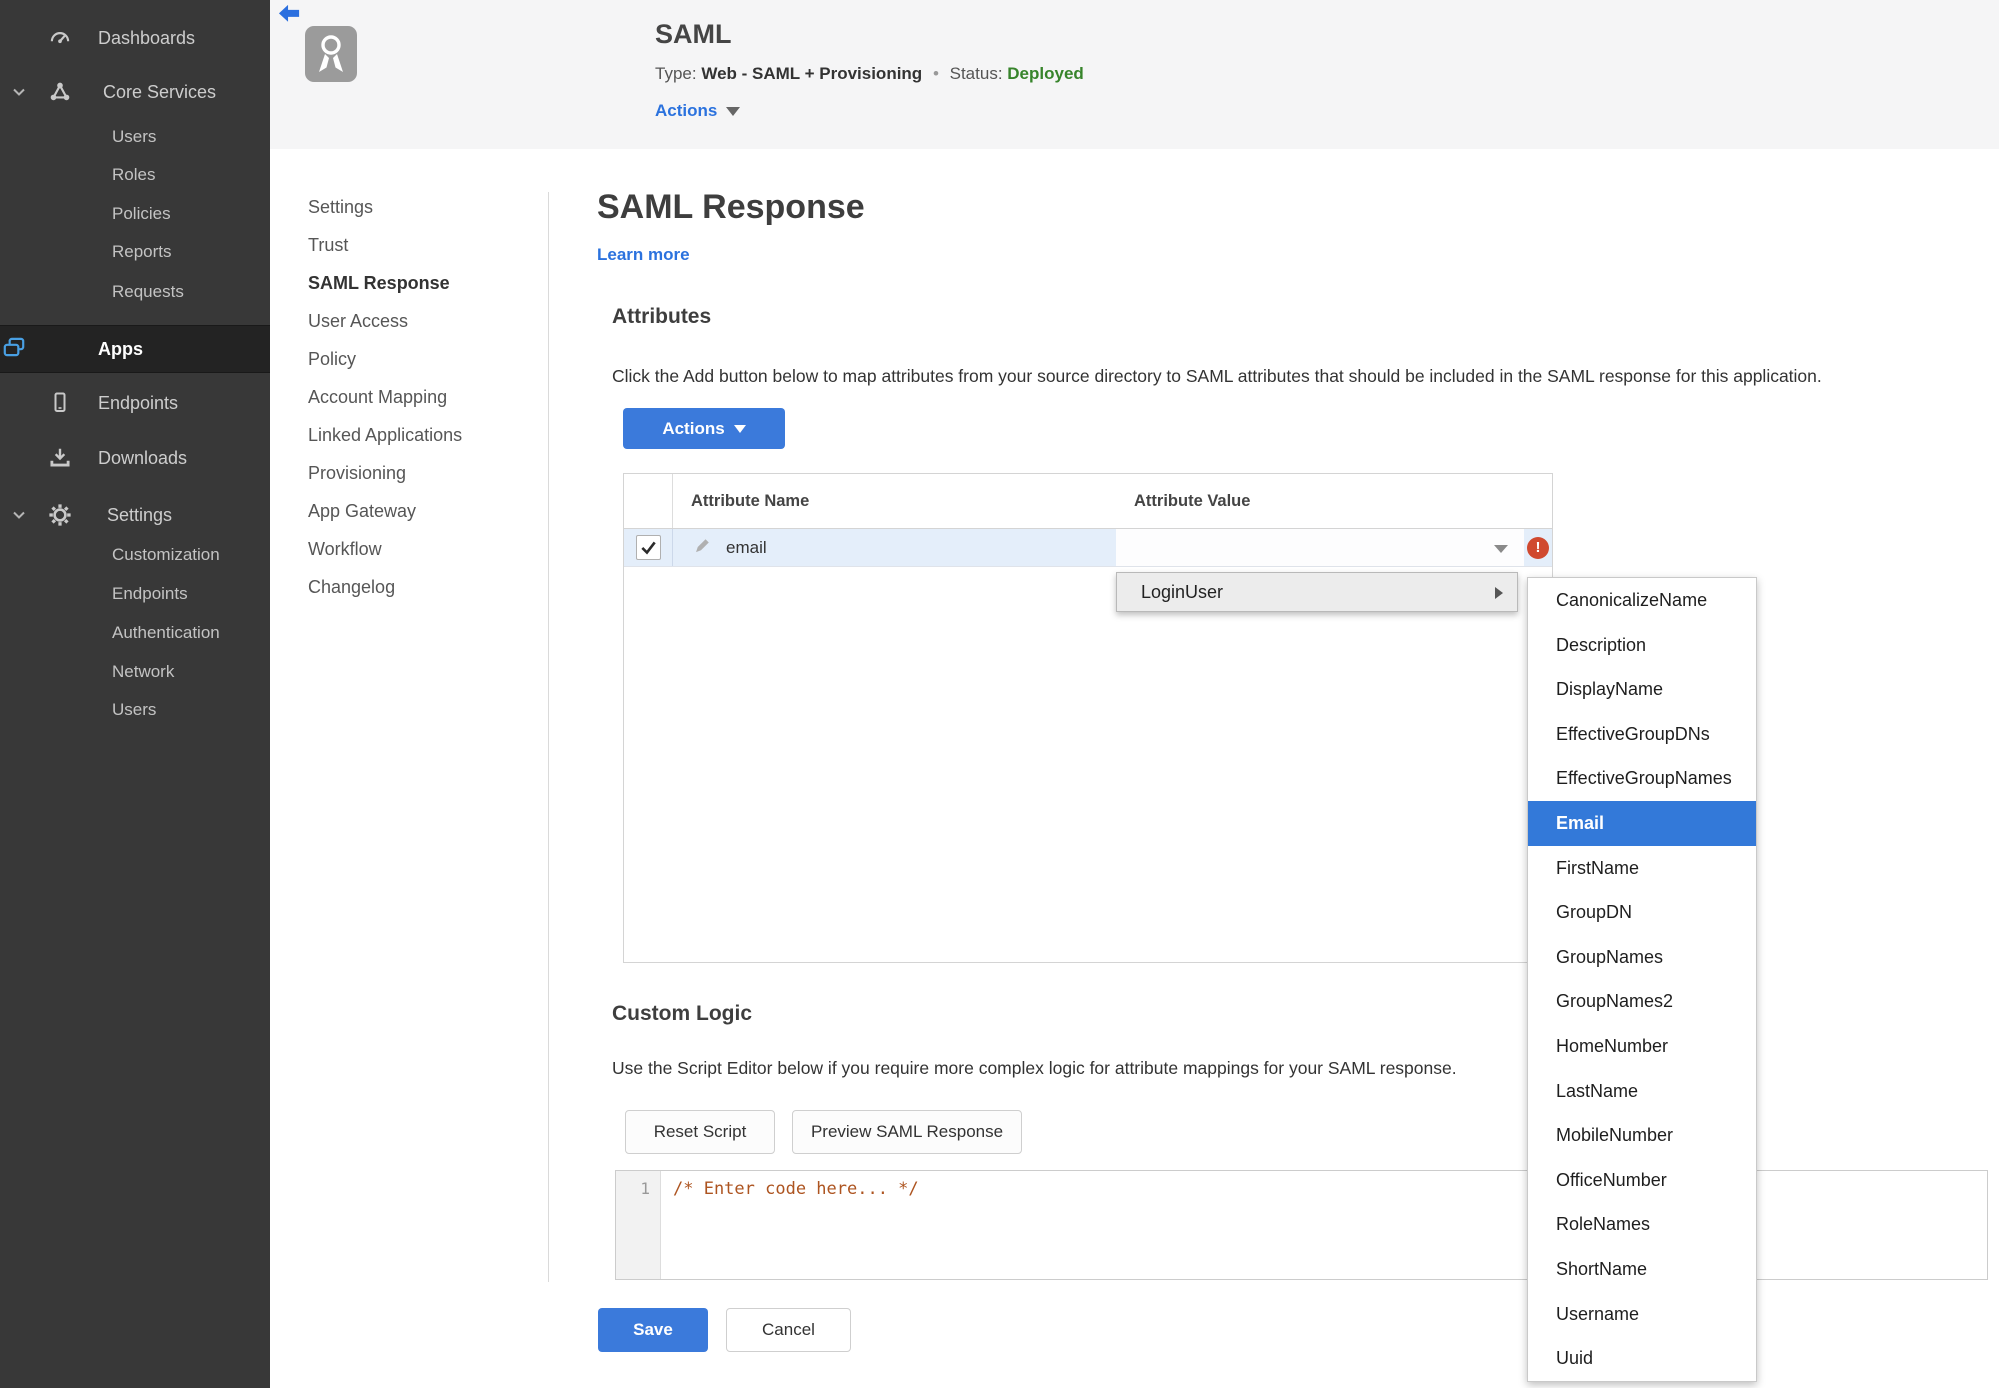 This screenshot has height=1388, width=1999. Describe the element at coordinates (1642, 1001) in the screenshot. I see `menu-item-groupnames2: GroupNames2` at that location.